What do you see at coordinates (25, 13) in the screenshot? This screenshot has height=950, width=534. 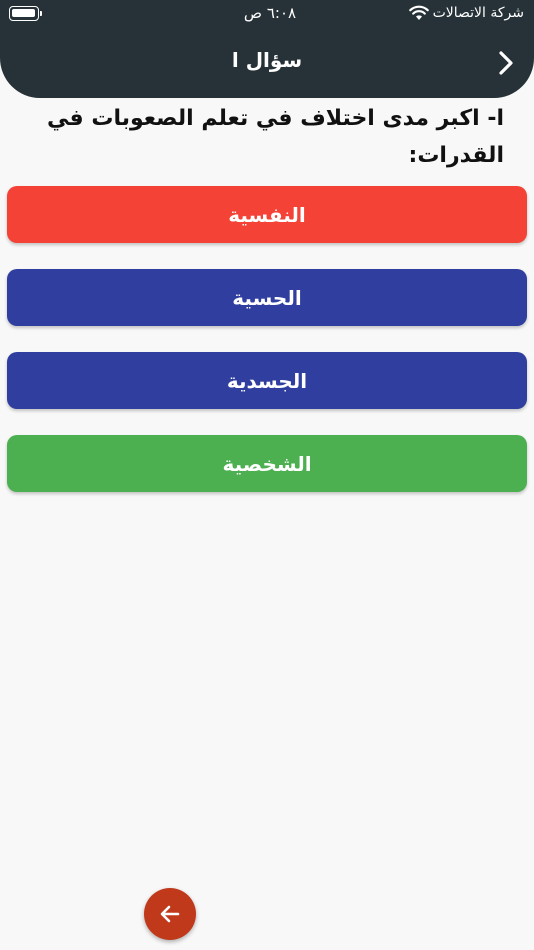 I see `battery-icon` at bounding box center [25, 13].